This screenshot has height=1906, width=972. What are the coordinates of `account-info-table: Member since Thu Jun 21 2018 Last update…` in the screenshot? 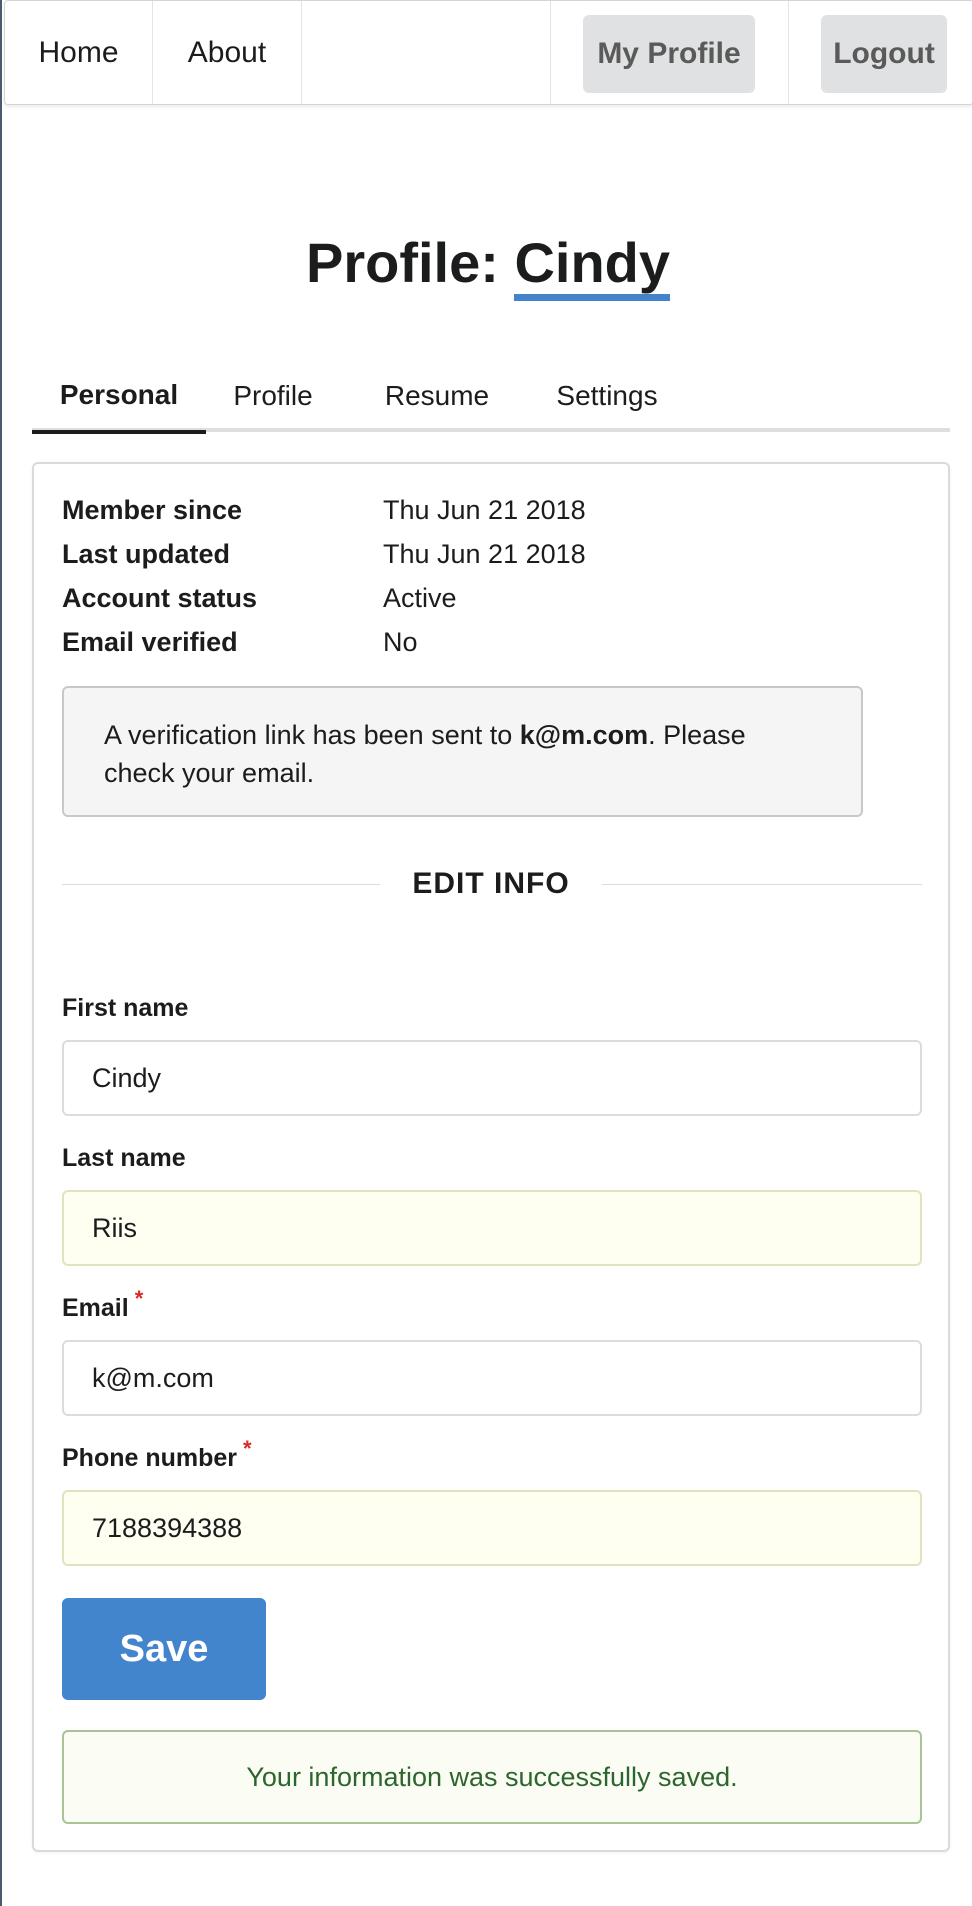 It's located at (412, 580).